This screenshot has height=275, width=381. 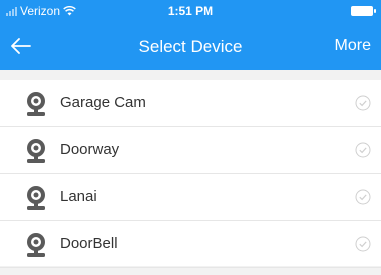 I want to click on device-label: Lanai, so click(x=78, y=196).